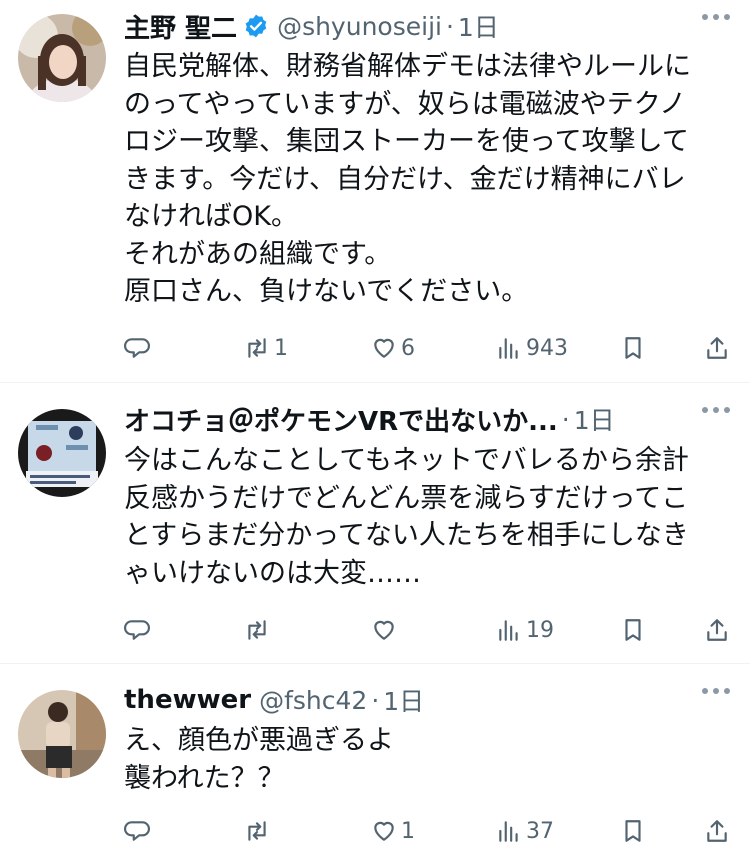 The image size is (750, 859). What do you see at coordinates (313, 700) in the screenshot?
I see `handle: @fshc42` at bounding box center [313, 700].